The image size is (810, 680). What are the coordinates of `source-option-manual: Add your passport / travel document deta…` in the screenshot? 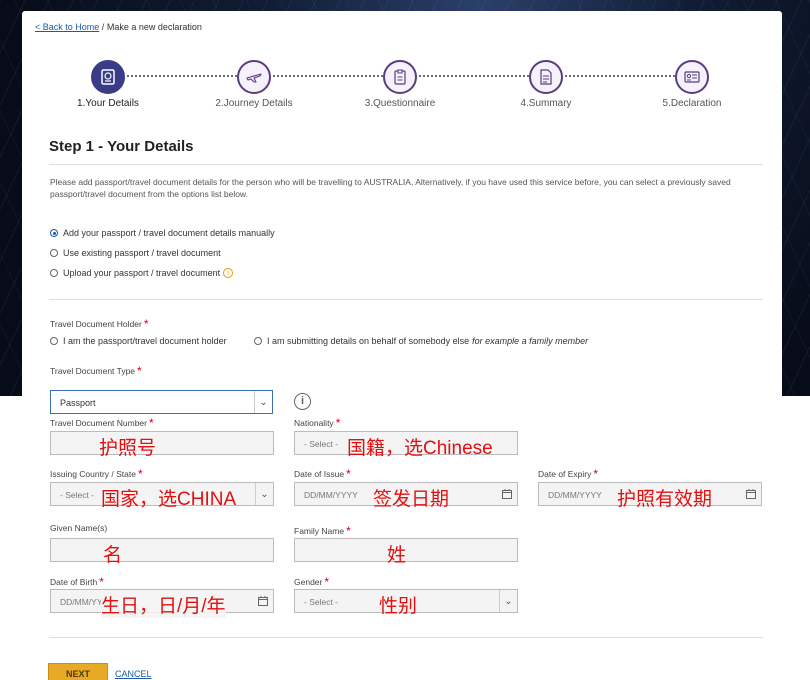 It's located at (162, 233).